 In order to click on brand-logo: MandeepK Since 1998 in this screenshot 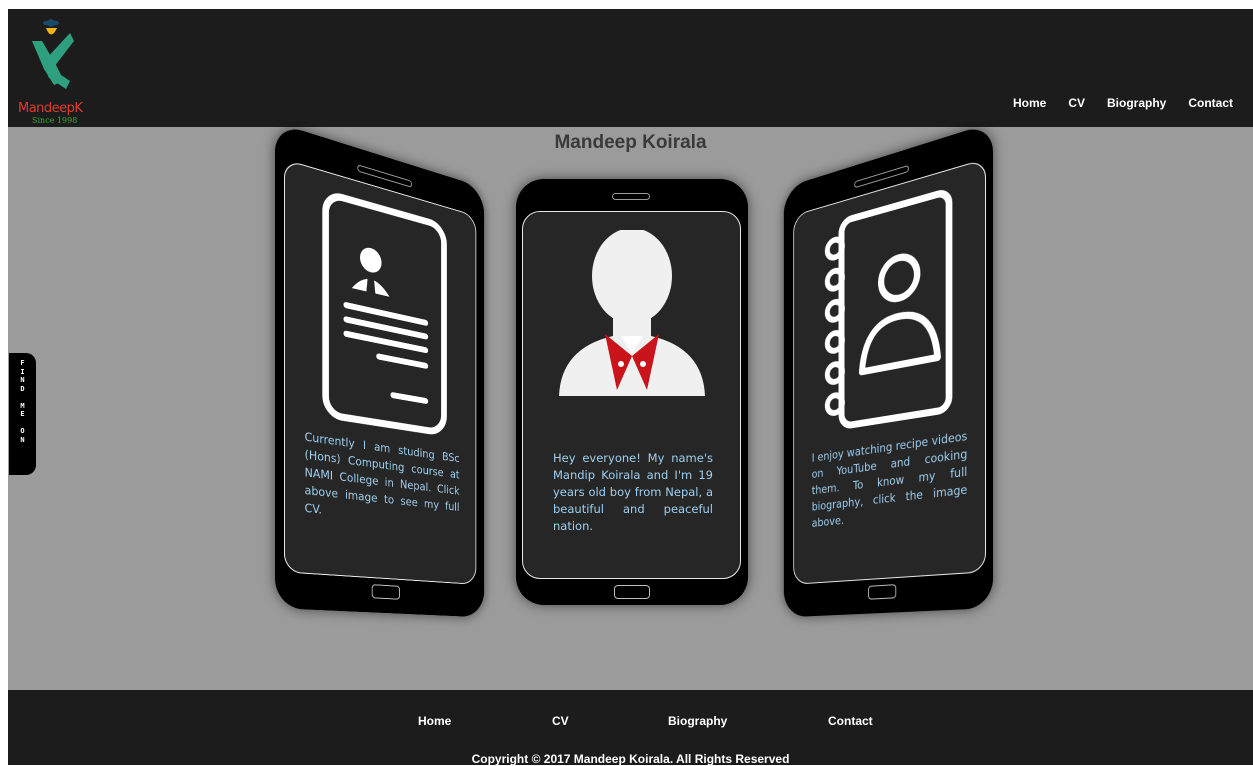, I will do `click(53, 71)`.